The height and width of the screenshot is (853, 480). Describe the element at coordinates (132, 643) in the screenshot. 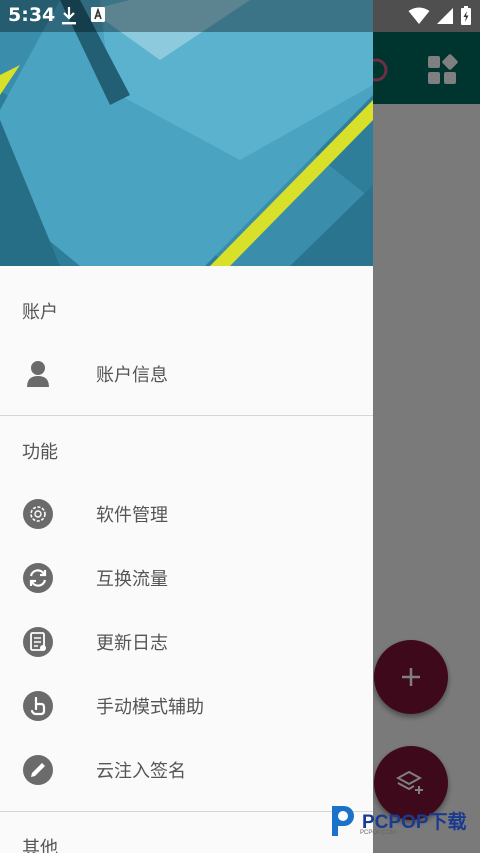

I see `menu-item-label: 更新日志` at that location.